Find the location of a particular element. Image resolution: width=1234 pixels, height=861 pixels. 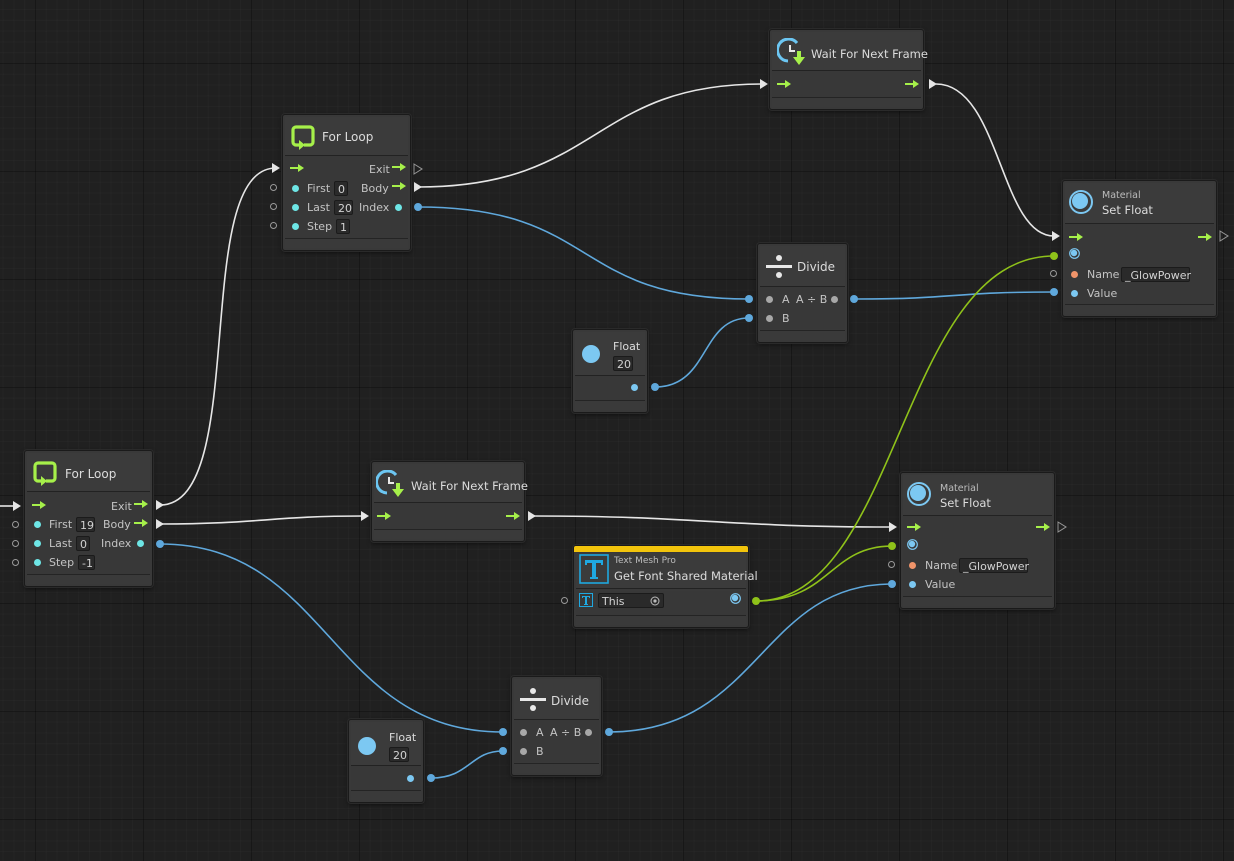

node-title: Divide is located at coordinates (816, 267).